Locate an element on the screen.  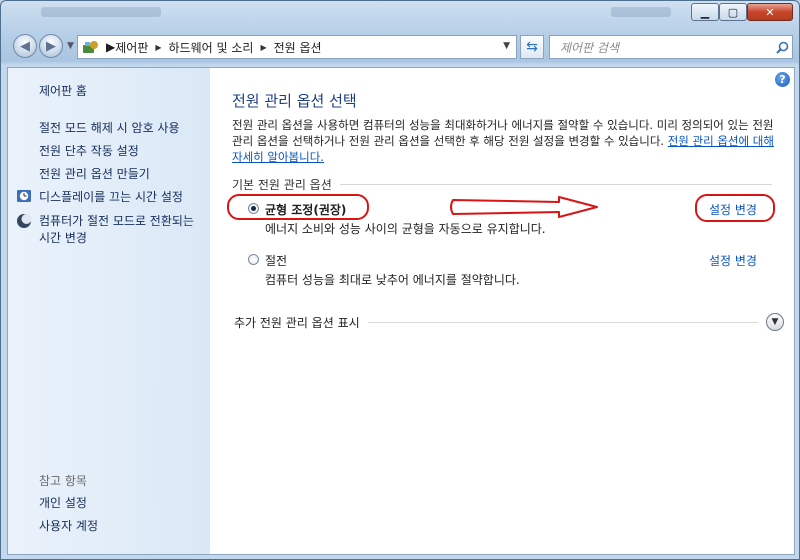
annotation-arrow is located at coordinates (524, 207).